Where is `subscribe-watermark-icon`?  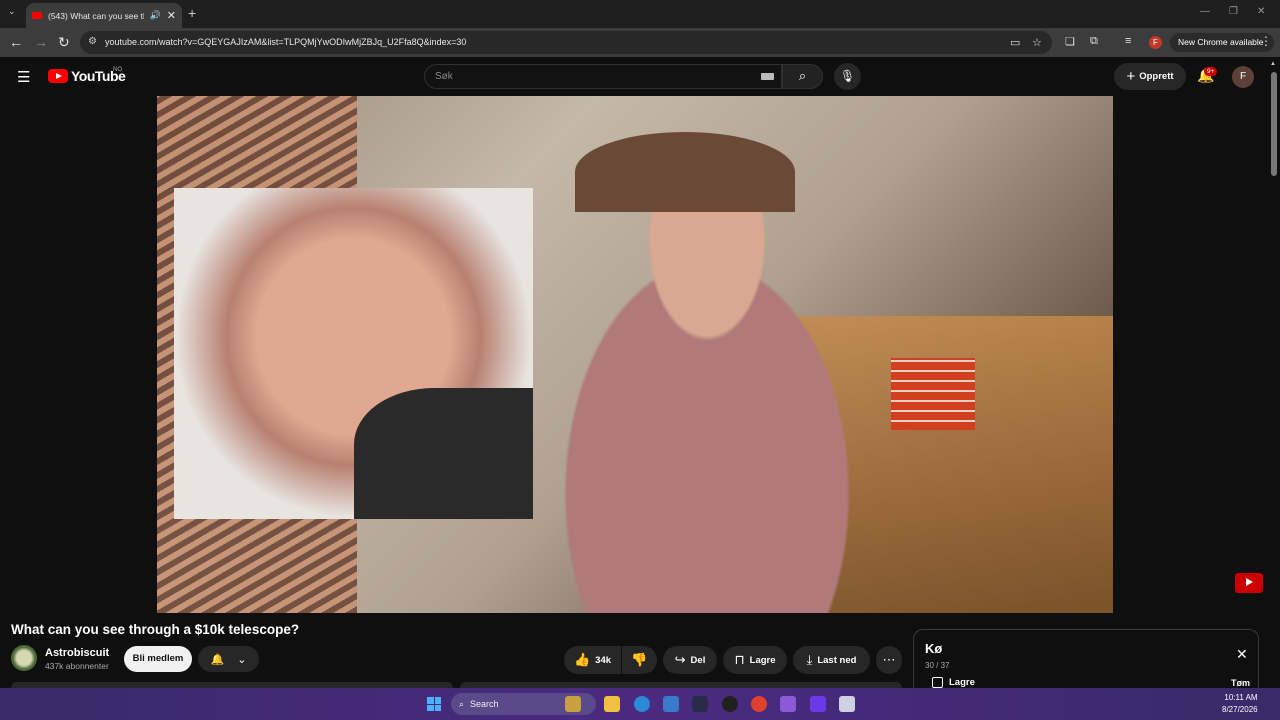 subscribe-watermark-icon is located at coordinates (1249, 583).